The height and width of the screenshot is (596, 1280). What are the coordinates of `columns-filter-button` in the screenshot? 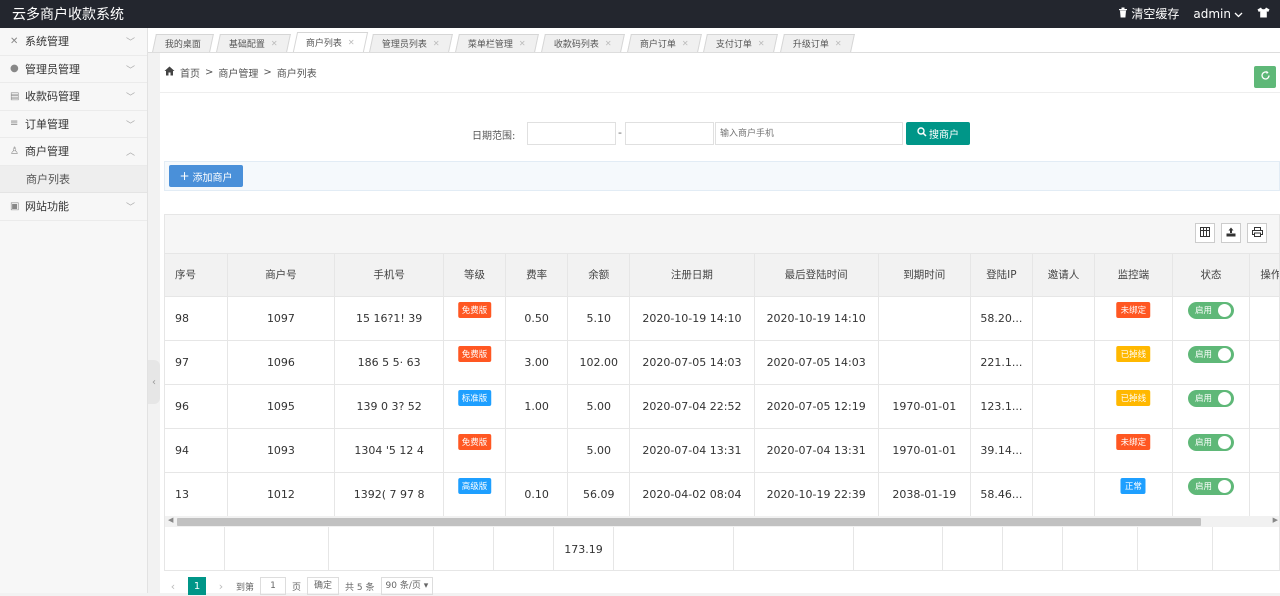 It's located at (1205, 233).